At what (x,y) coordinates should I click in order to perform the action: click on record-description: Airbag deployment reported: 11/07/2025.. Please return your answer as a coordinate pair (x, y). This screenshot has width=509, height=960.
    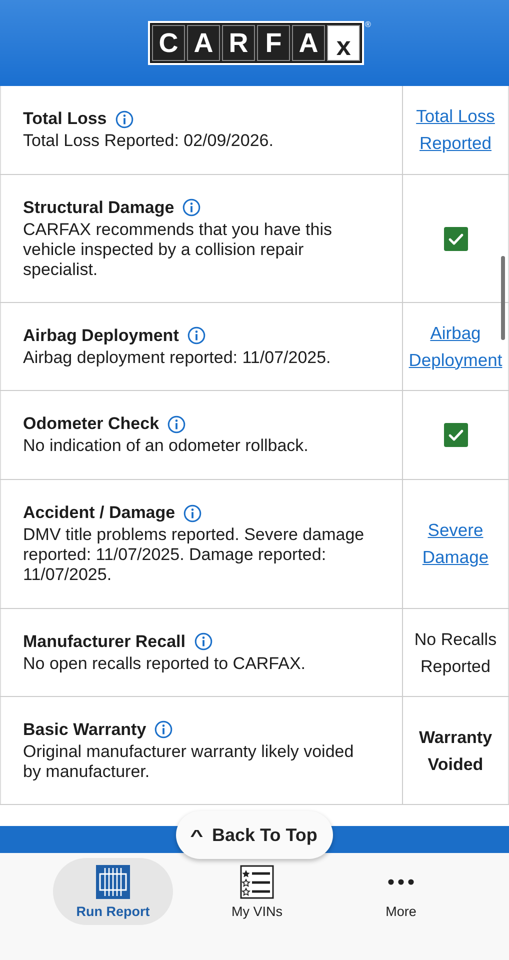
    Looking at the image, I should click on (177, 358).